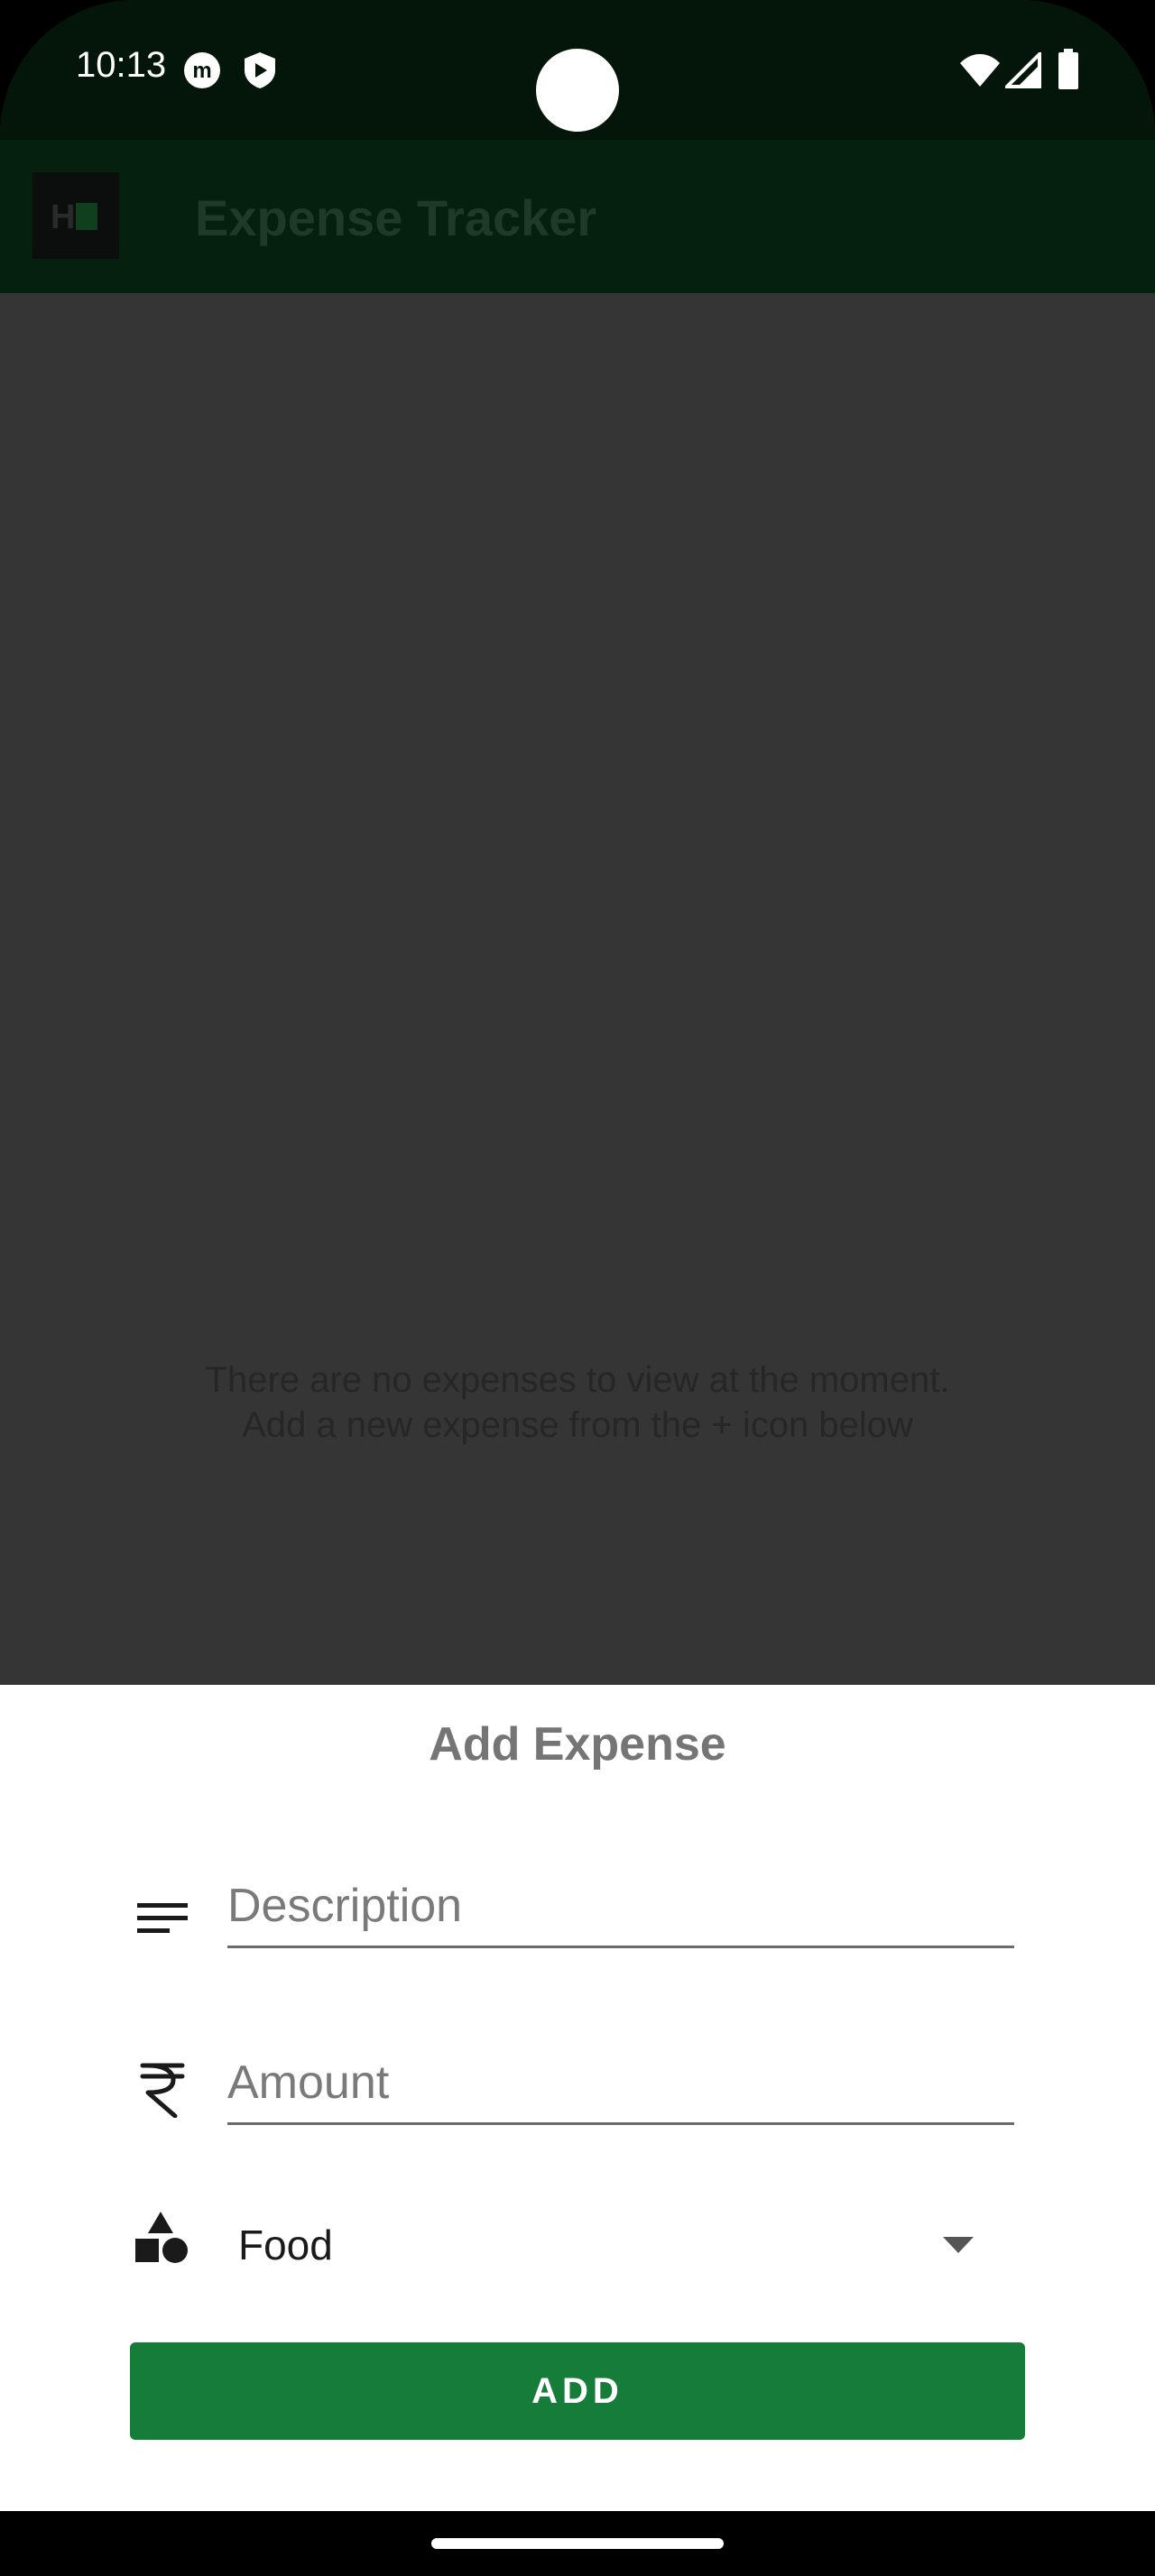 This screenshot has height=2576, width=1155. Describe the element at coordinates (980, 73) in the screenshot. I see `wifi-icon` at that location.